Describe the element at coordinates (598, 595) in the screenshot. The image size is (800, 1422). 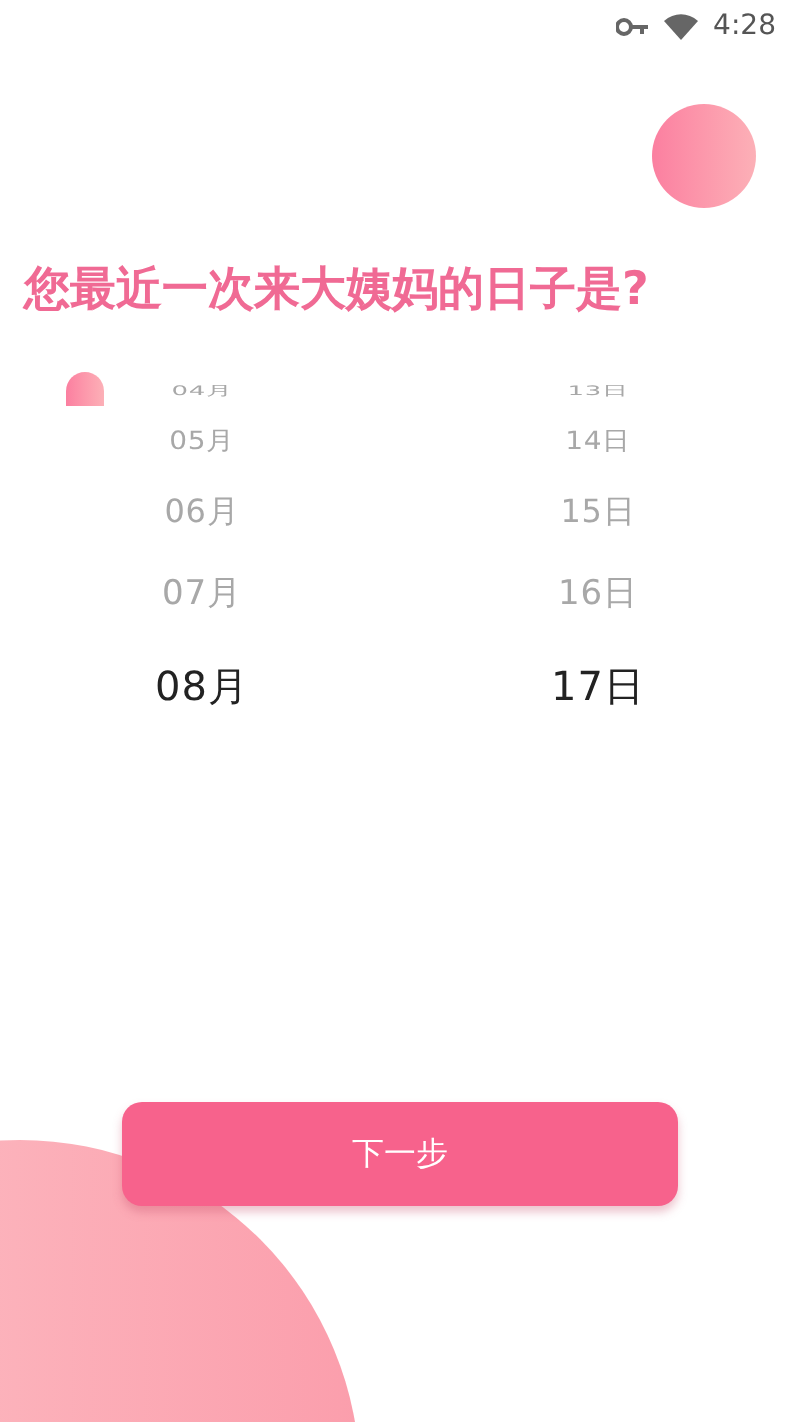
I see `picker-item: 16日` at that location.